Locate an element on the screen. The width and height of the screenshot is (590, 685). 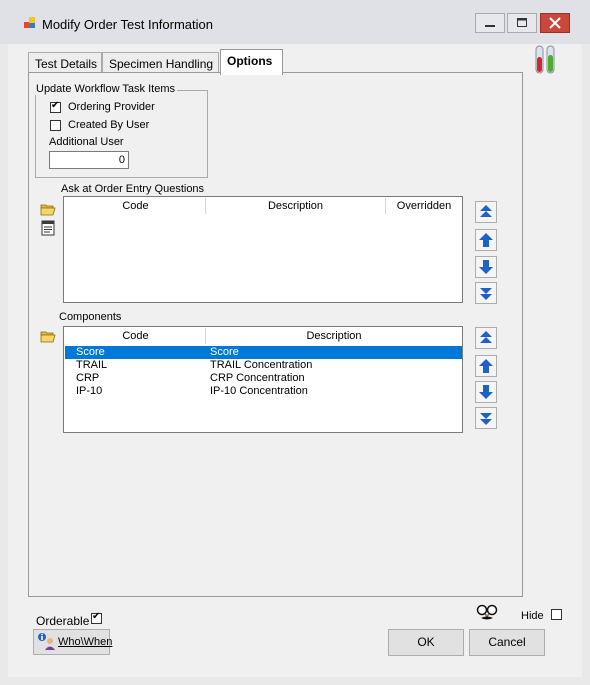
ordering-provider-checkbox is located at coordinates (55, 106).